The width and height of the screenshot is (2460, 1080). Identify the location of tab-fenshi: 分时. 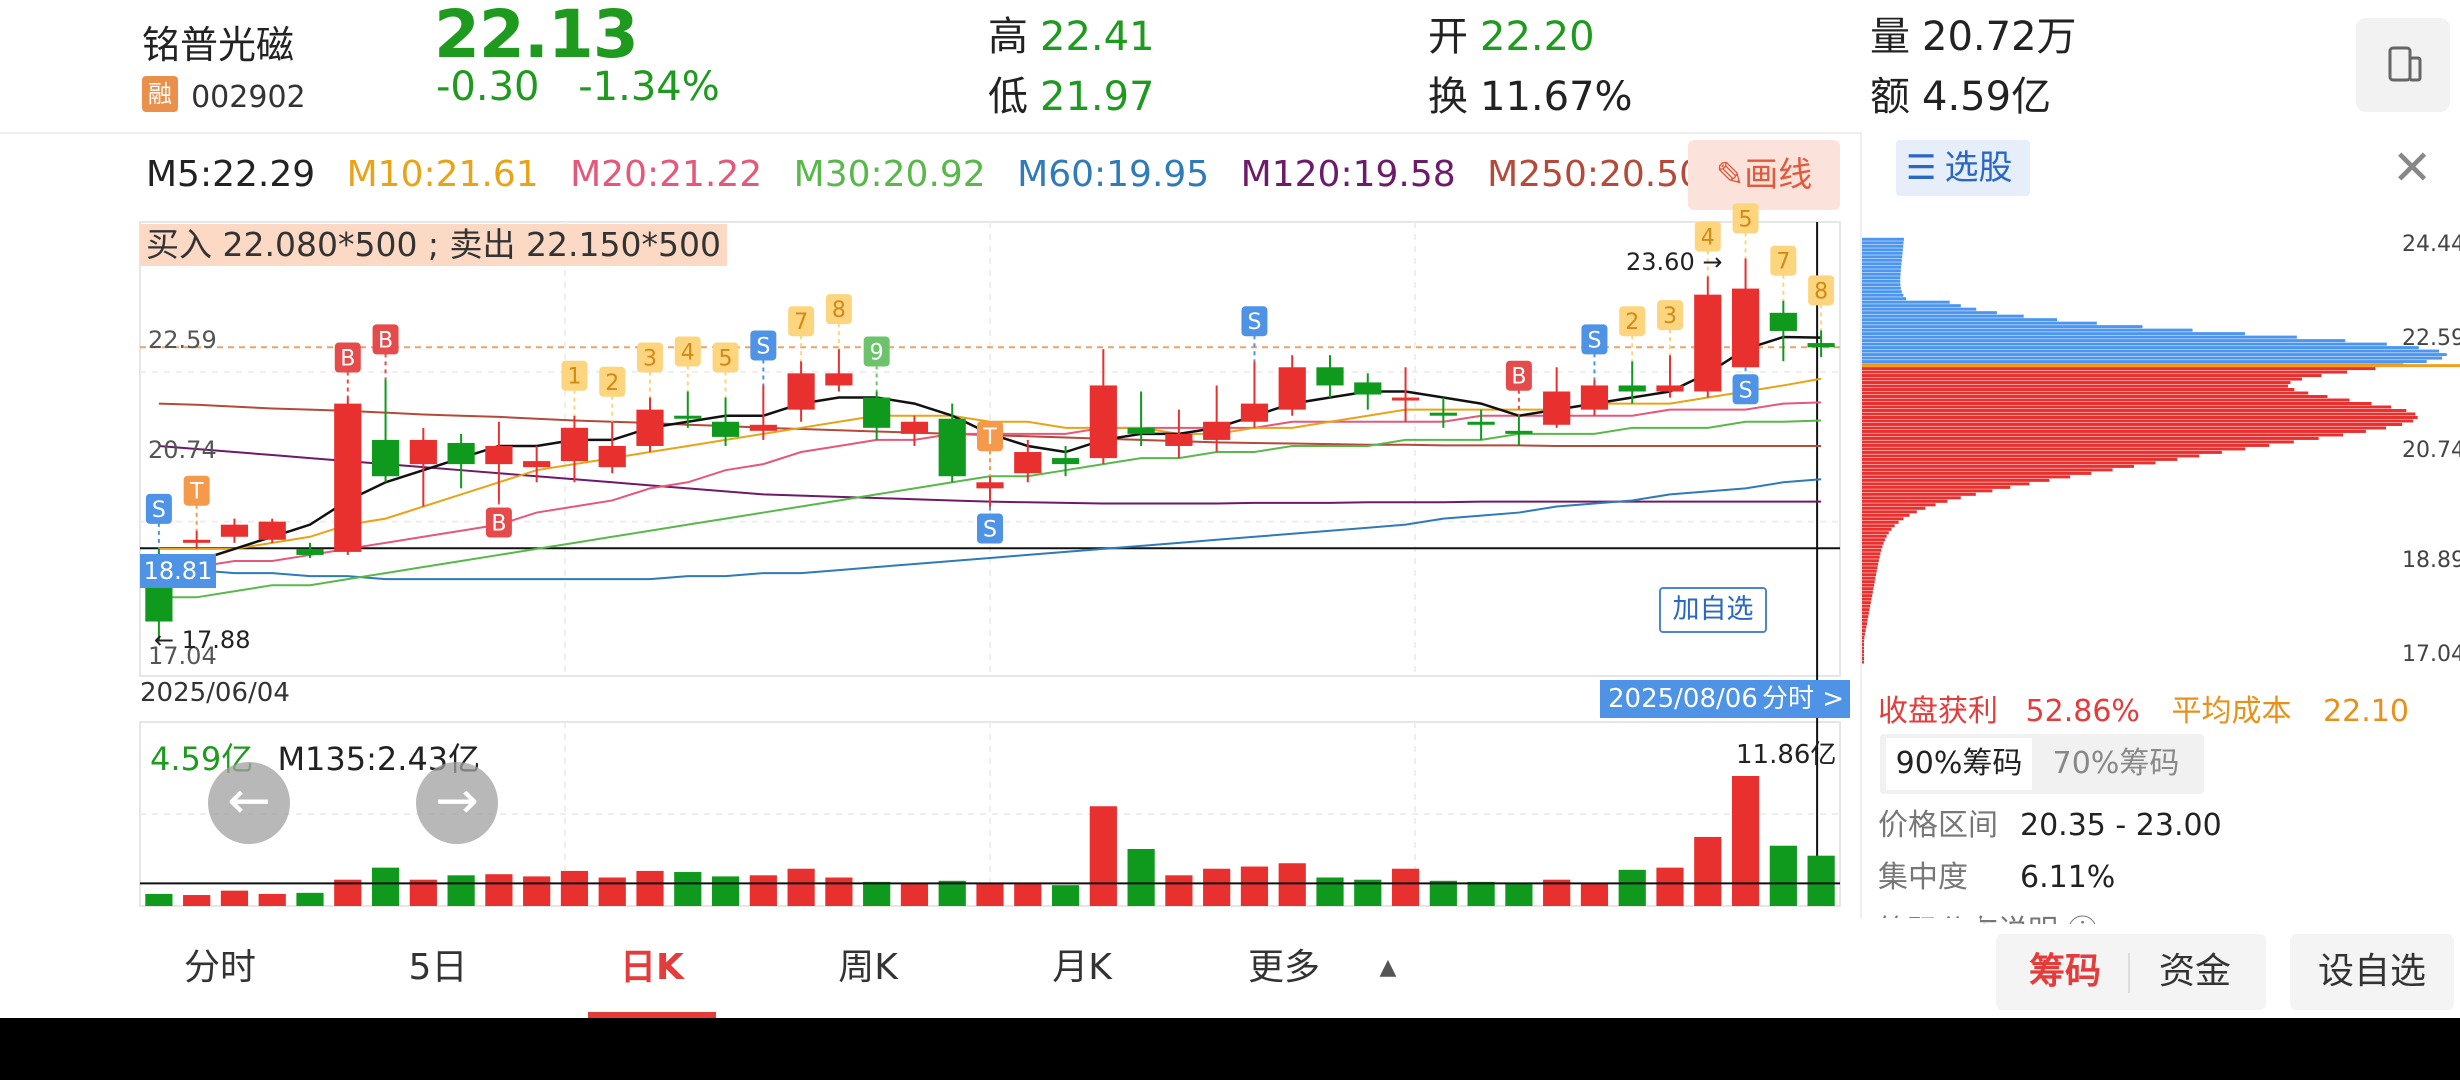
(220, 968).